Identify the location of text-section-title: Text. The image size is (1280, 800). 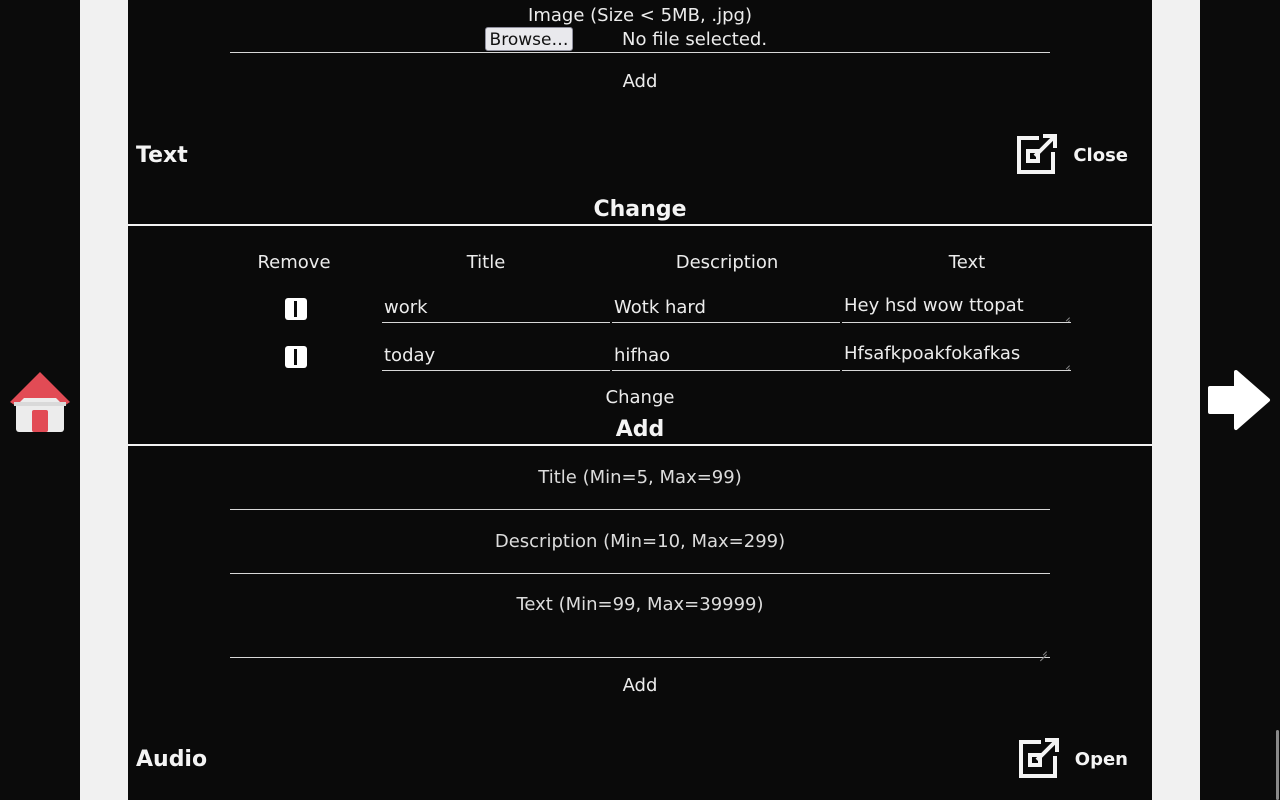
(162, 155).